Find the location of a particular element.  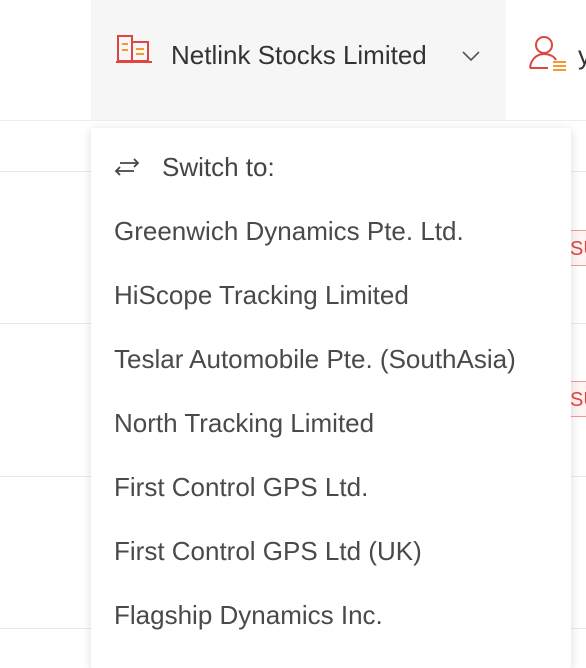

menu-item-company: Flagship Dynamics Inc. is located at coordinates (331, 616).